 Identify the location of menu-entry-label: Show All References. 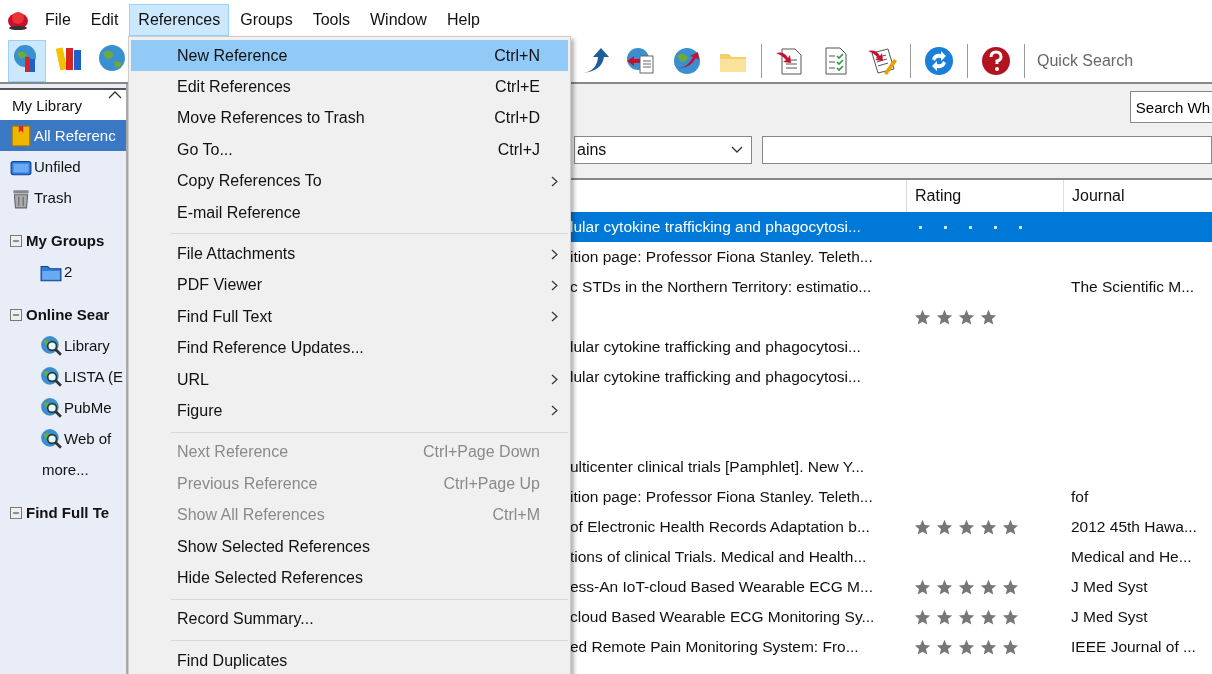
(251, 515).